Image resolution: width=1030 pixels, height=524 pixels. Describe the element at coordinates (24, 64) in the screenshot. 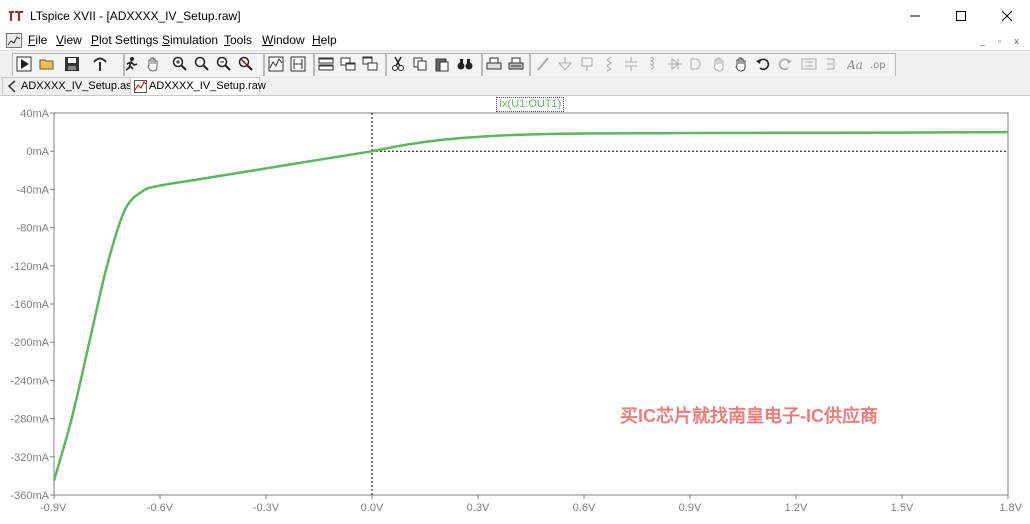

I see `run-button` at that location.